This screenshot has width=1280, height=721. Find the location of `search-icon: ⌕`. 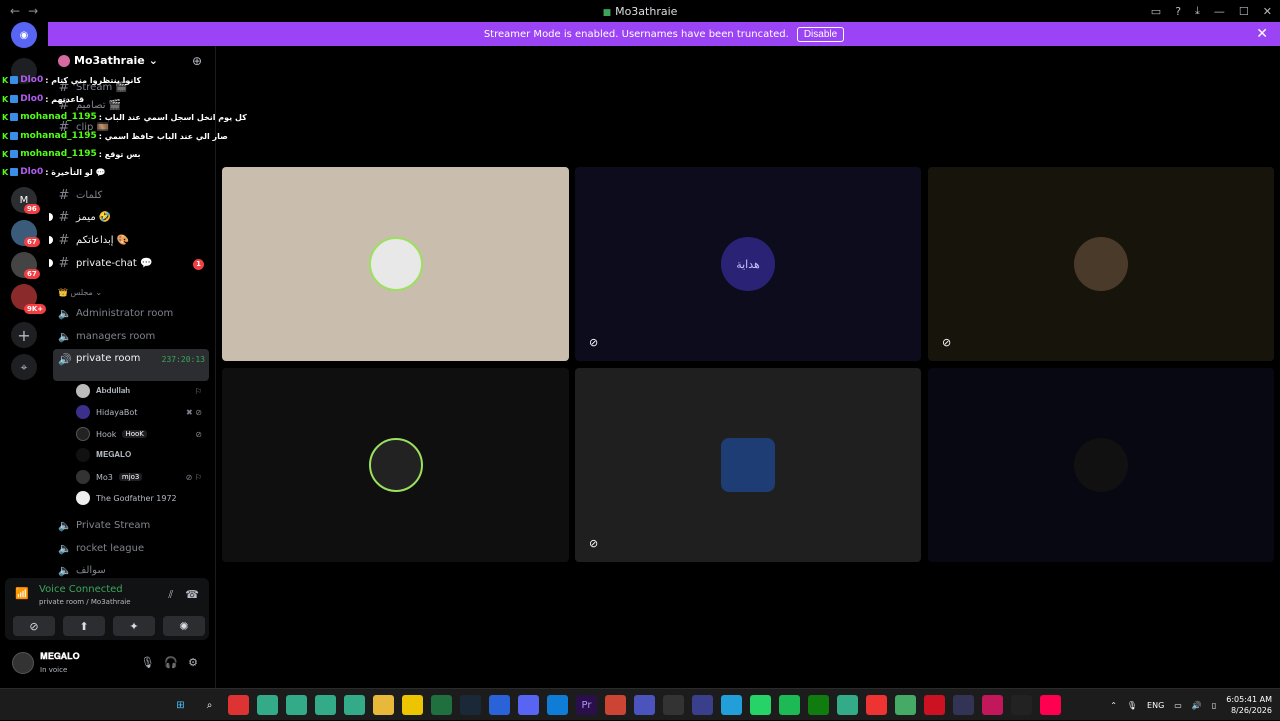

search-icon: ⌕ is located at coordinates (209, 705).